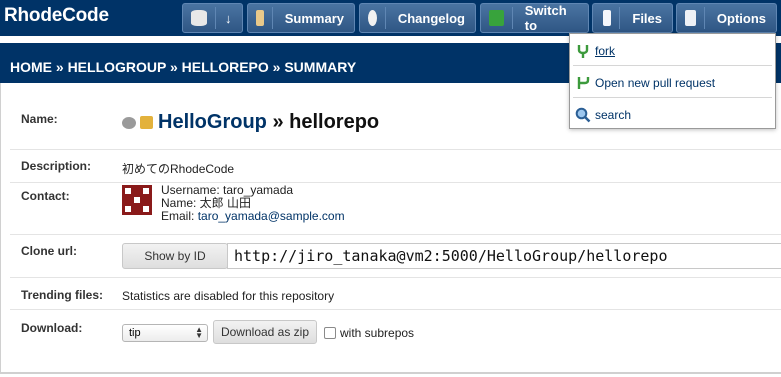  Describe the element at coordinates (137, 200) in the screenshot. I see `avatar` at that location.